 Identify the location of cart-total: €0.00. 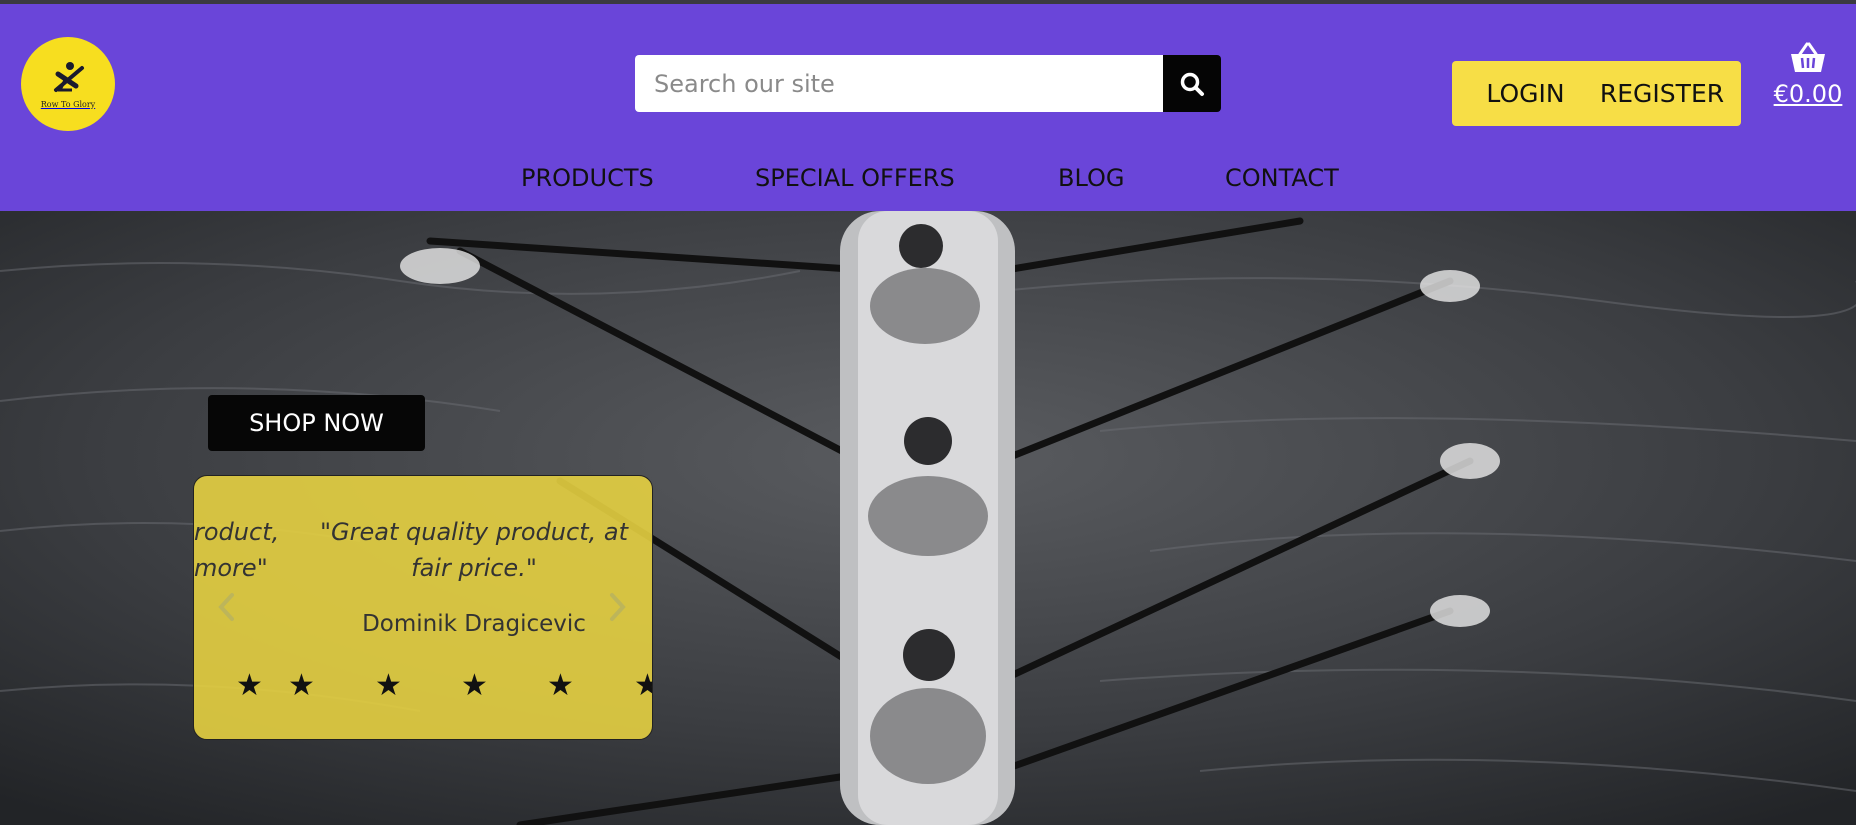
(1808, 94).